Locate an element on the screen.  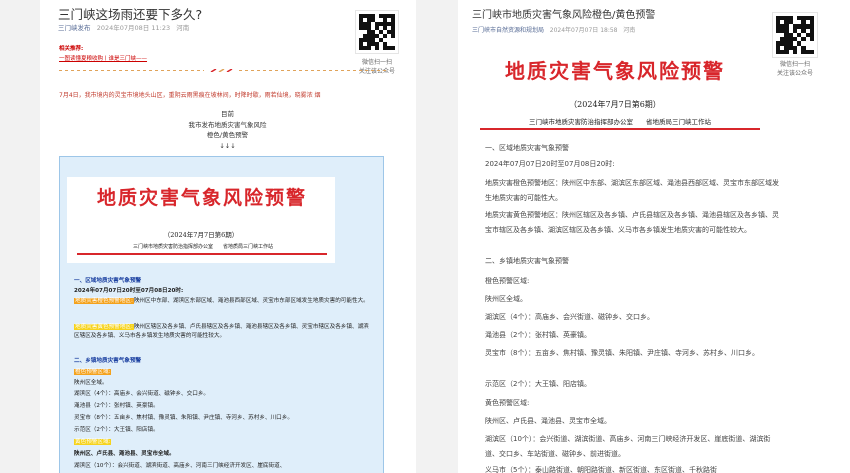
center-line-4: ↓↓↓ is located at coordinates (227, 145).